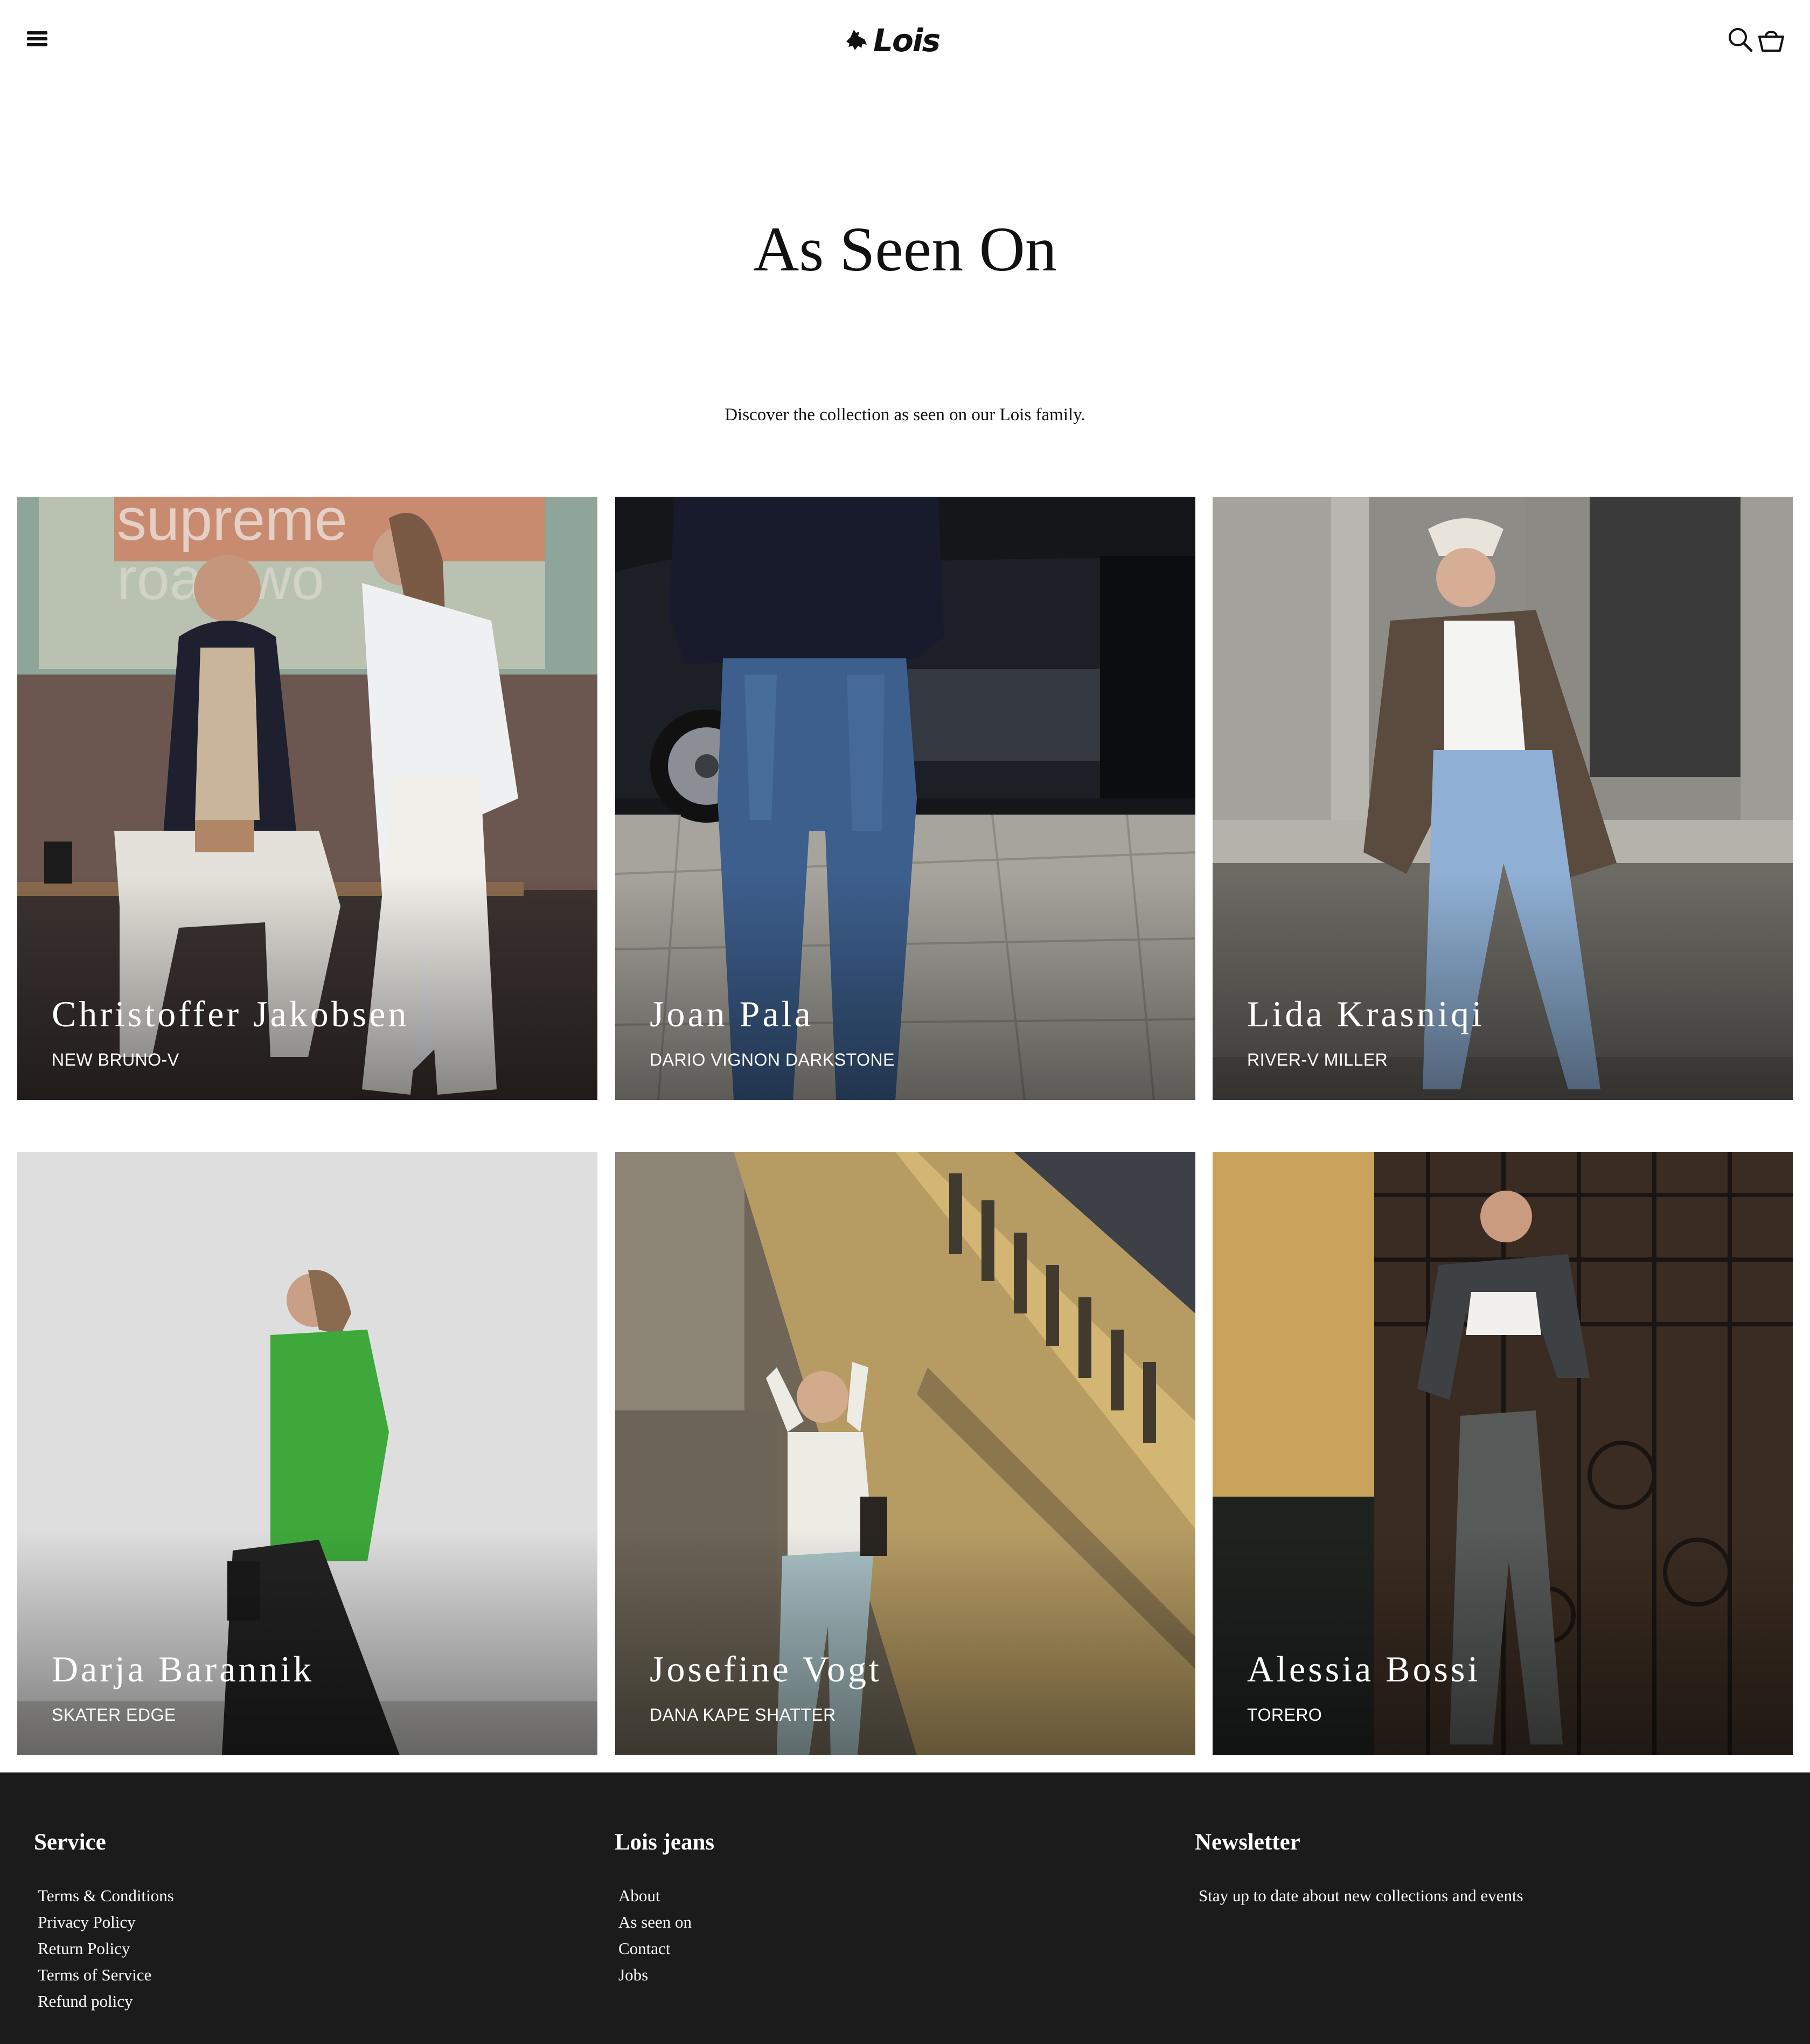 This screenshot has height=2044, width=1810. I want to click on footer-link-terms-conditions: Terms & Conditions, so click(106, 1896).